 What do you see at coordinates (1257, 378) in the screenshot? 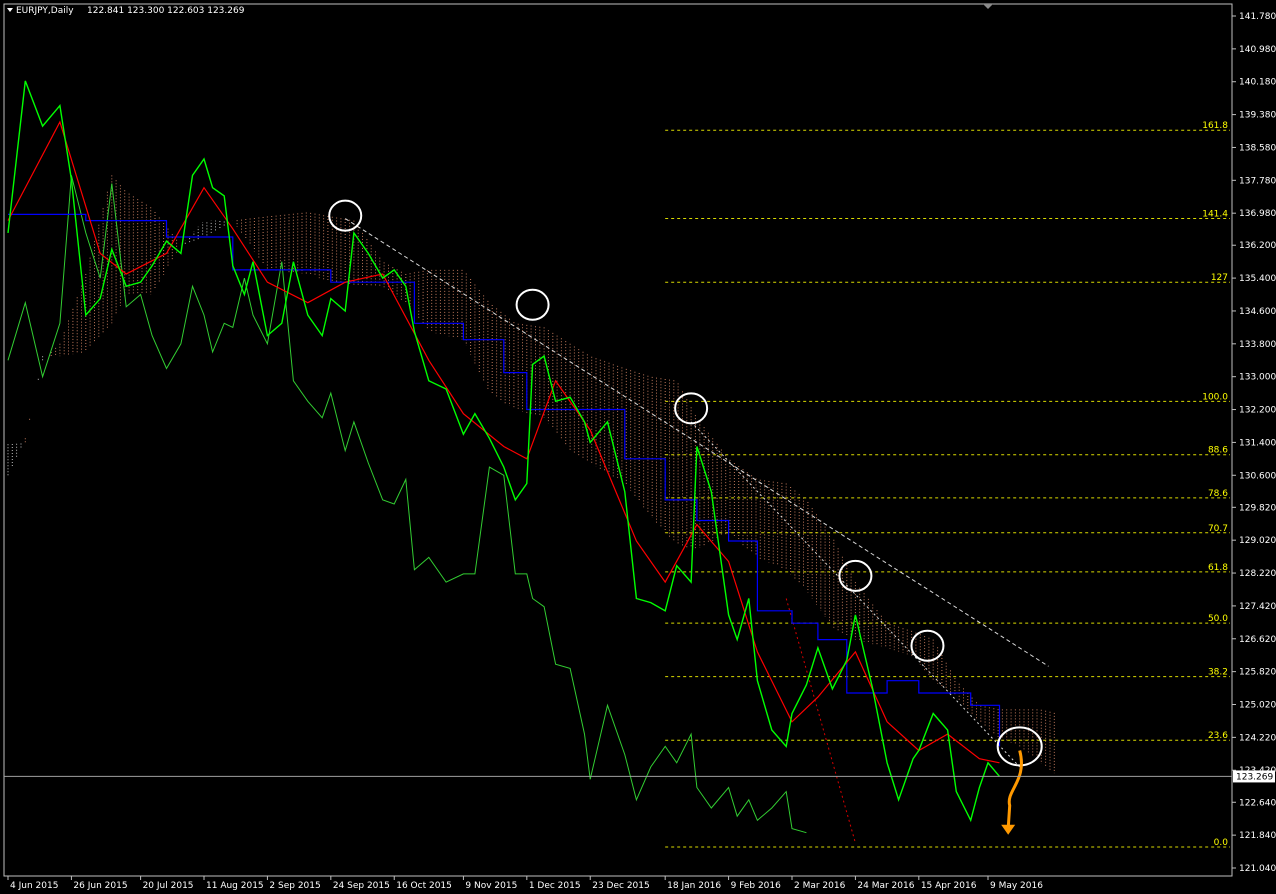
I see `y-tick-label: 133.000` at bounding box center [1257, 378].